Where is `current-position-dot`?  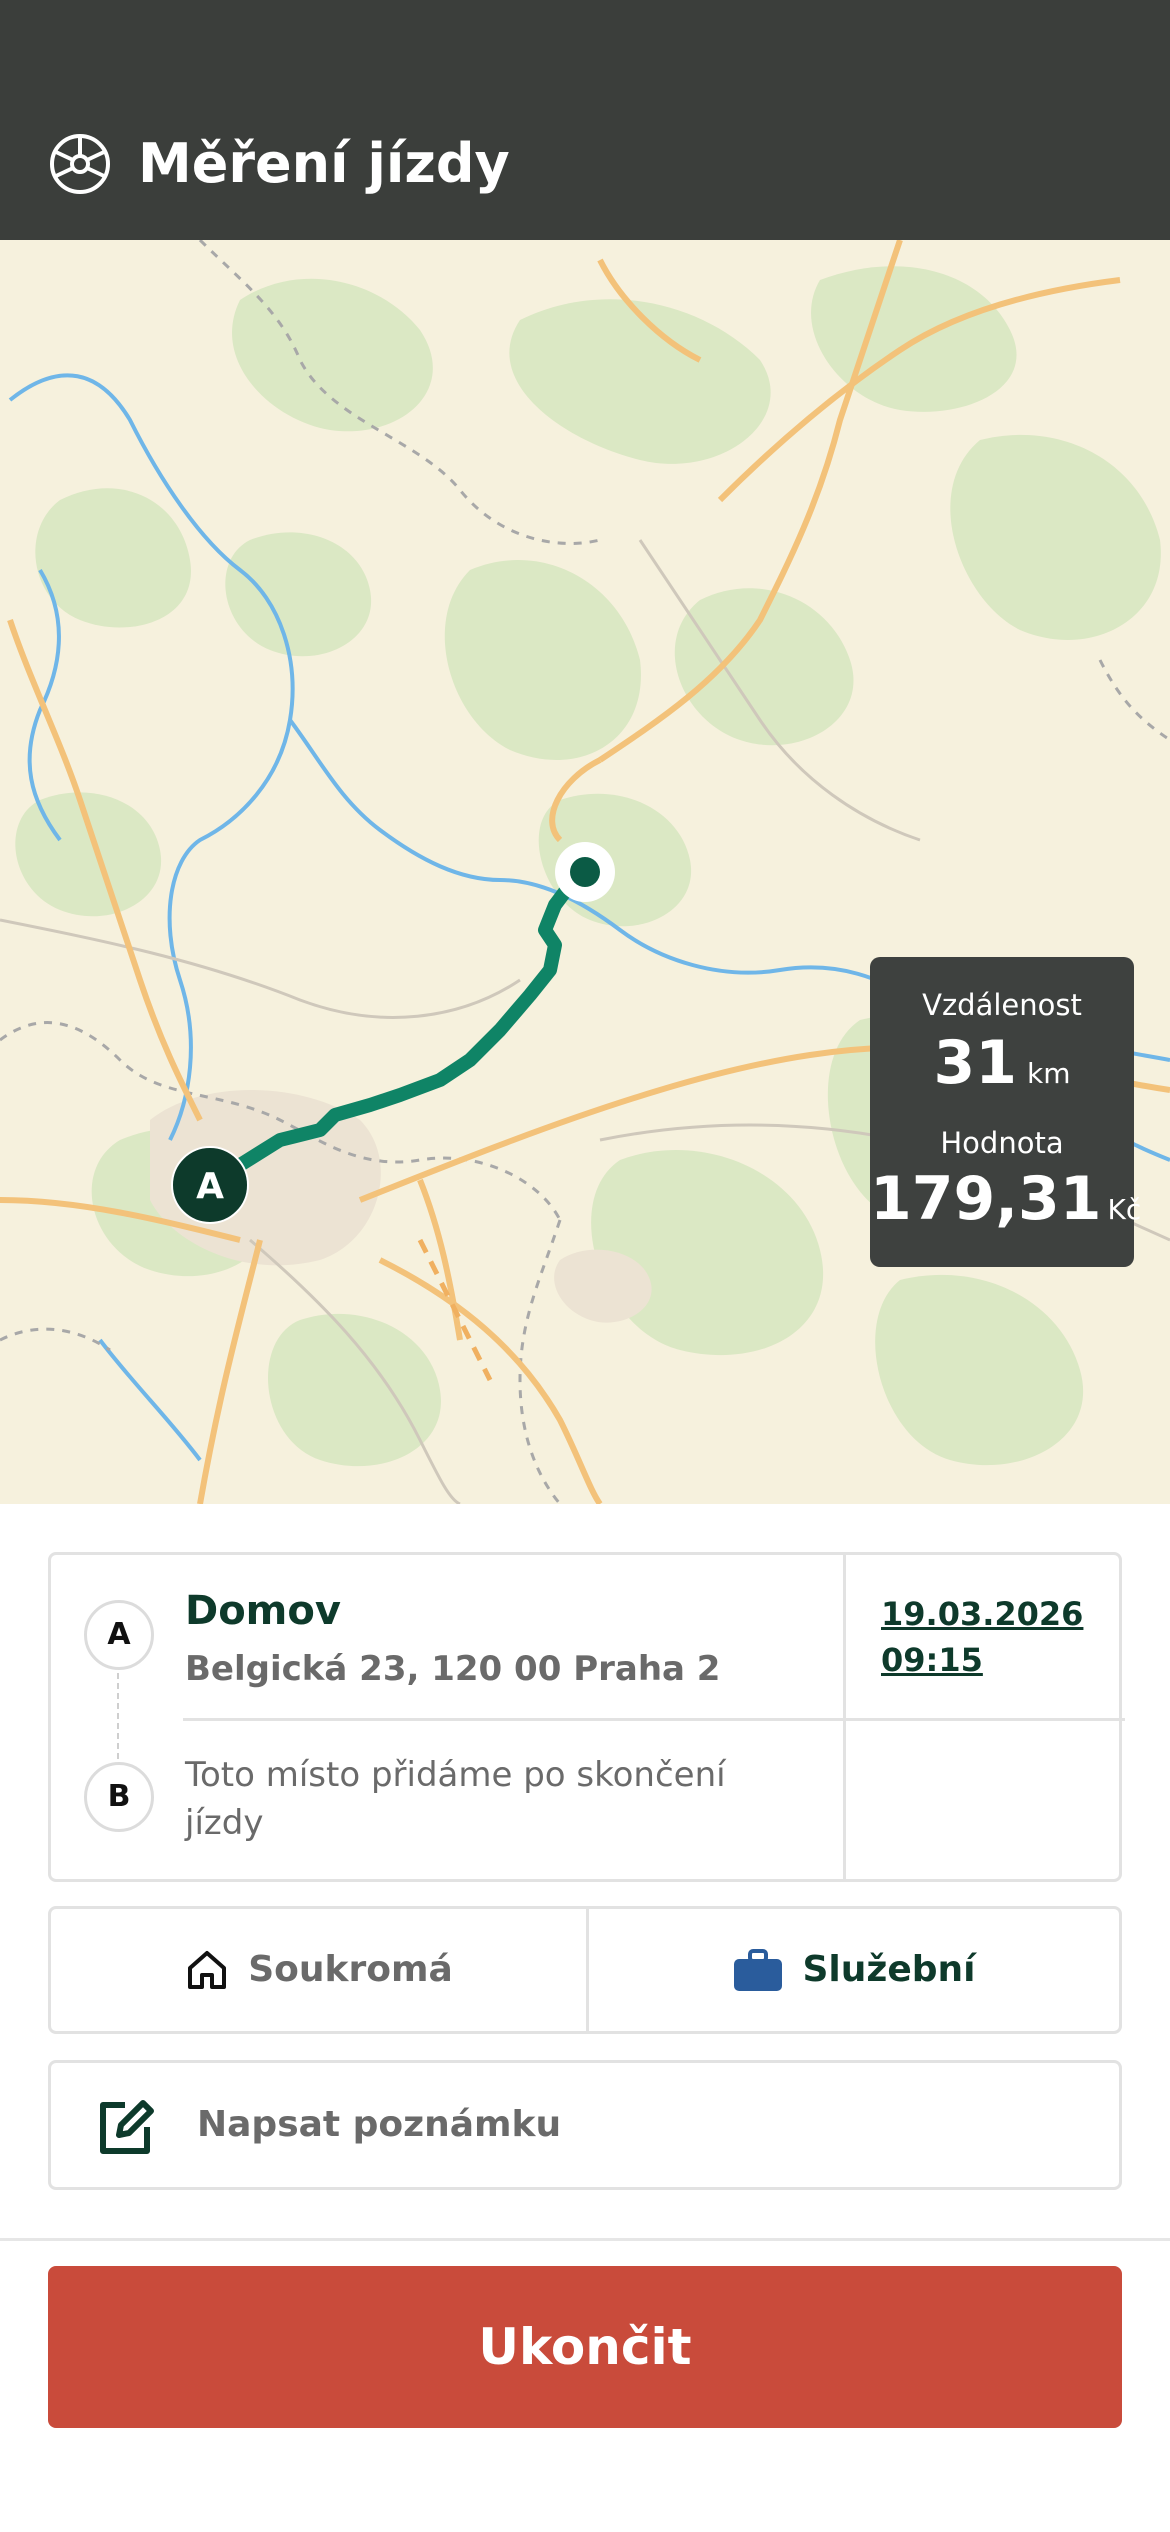
current-position-dot is located at coordinates (585, 872).